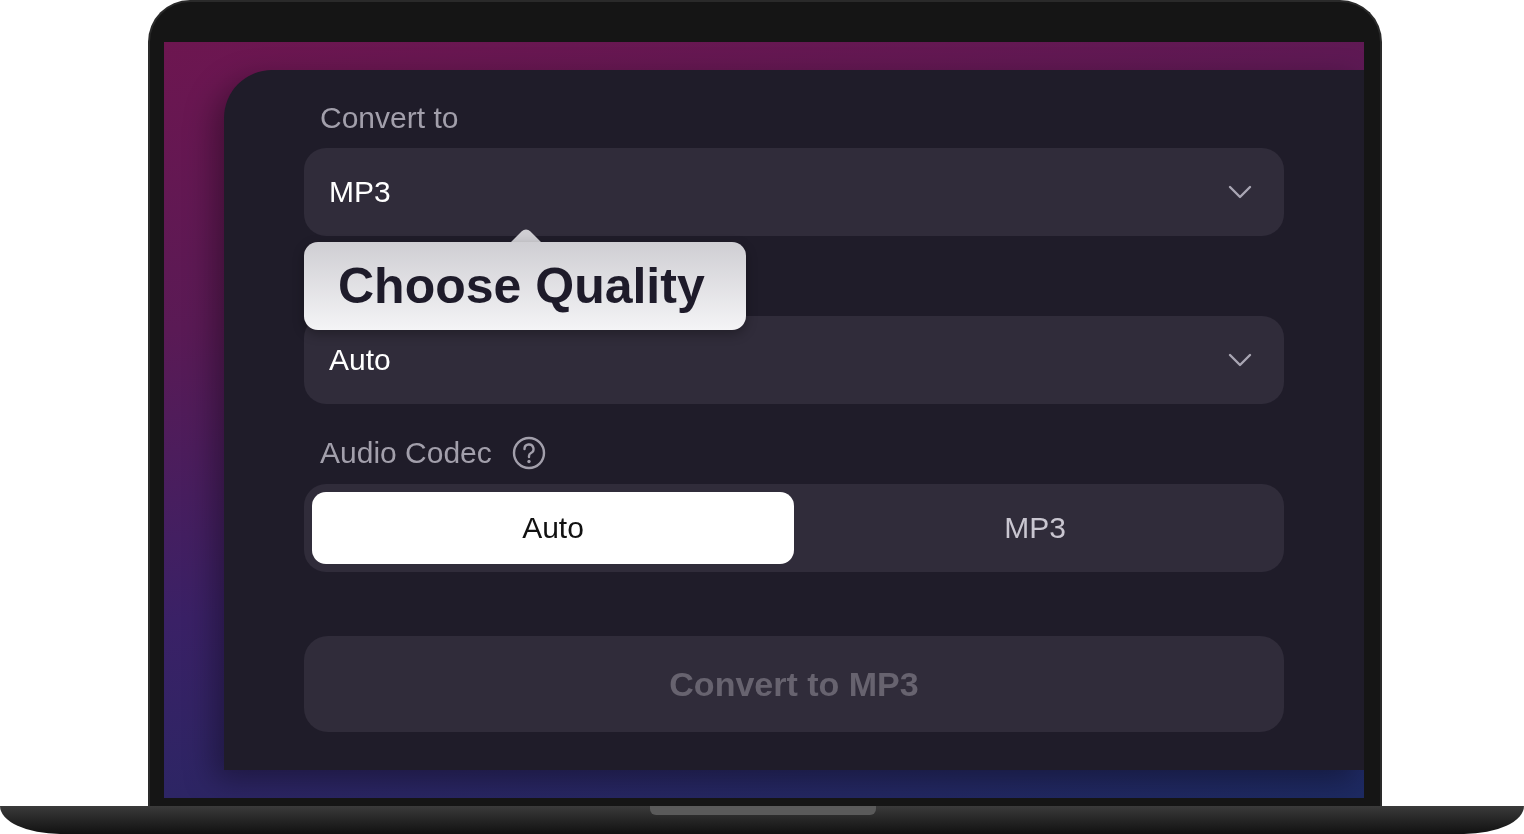  What do you see at coordinates (389, 118) in the screenshot?
I see `field-label: Convert to` at bounding box center [389, 118].